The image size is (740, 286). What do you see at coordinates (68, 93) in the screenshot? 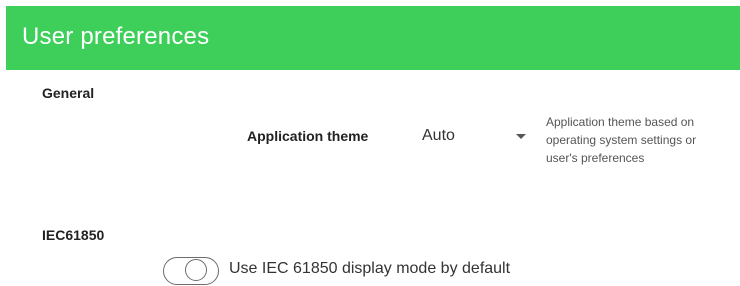
I see `section-title-general: General` at bounding box center [68, 93].